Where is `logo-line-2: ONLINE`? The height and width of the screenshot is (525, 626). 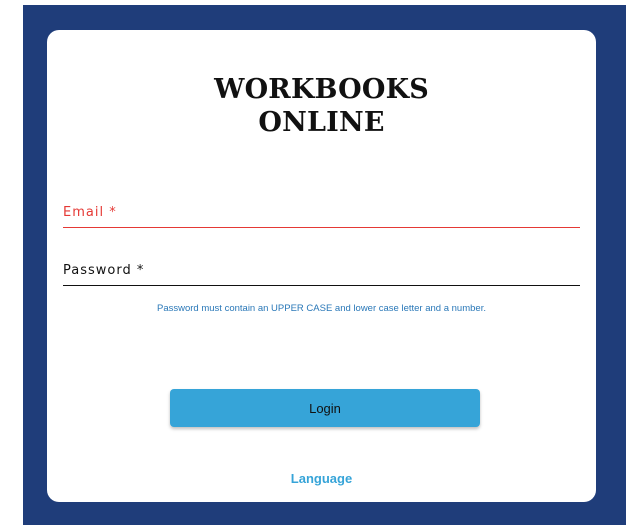
logo-line-2: ONLINE is located at coordinates (321, 122).